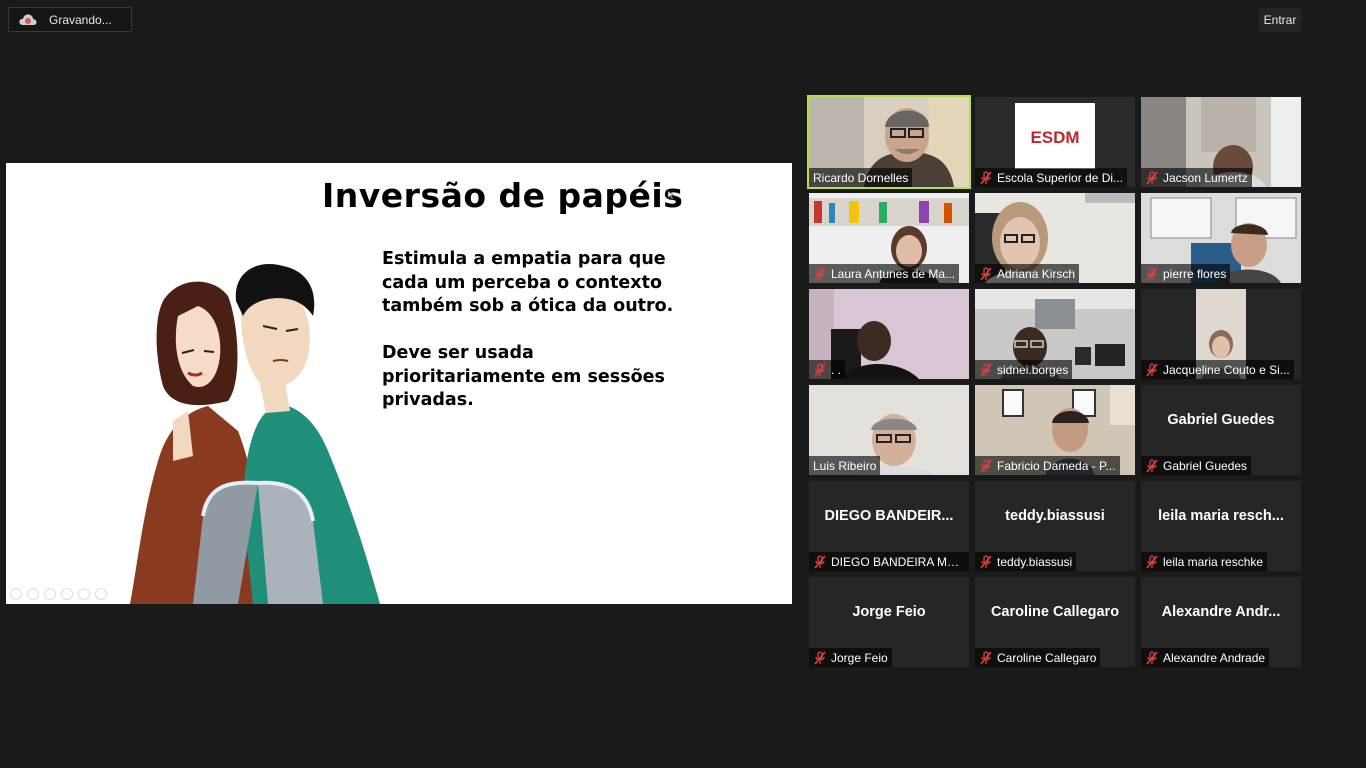 The width and height of the screenshot is (1366, 768). Describe the element at coordinates (1280, 20) in the screenshot. I see `enter-button: Entrar` at that location.